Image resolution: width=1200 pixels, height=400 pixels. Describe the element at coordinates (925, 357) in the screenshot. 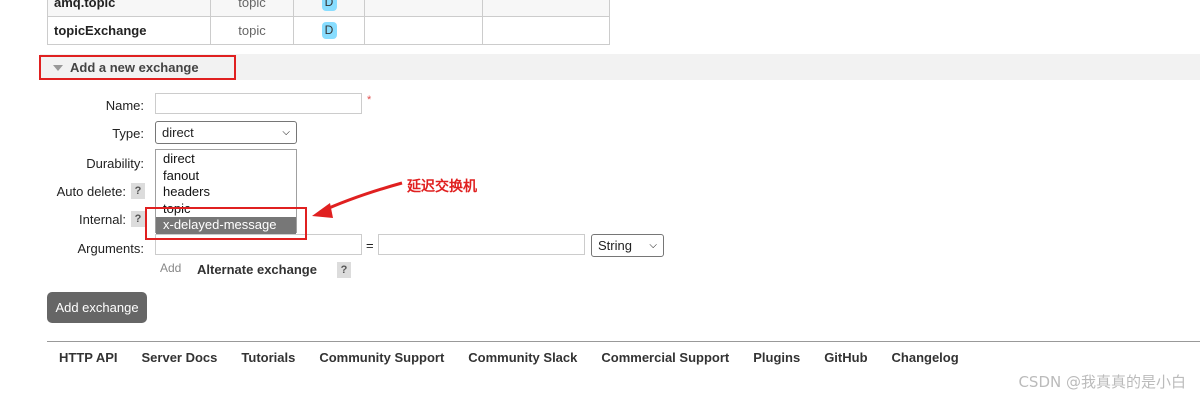

I see `footer-link-changelog: Changelog` at that location.